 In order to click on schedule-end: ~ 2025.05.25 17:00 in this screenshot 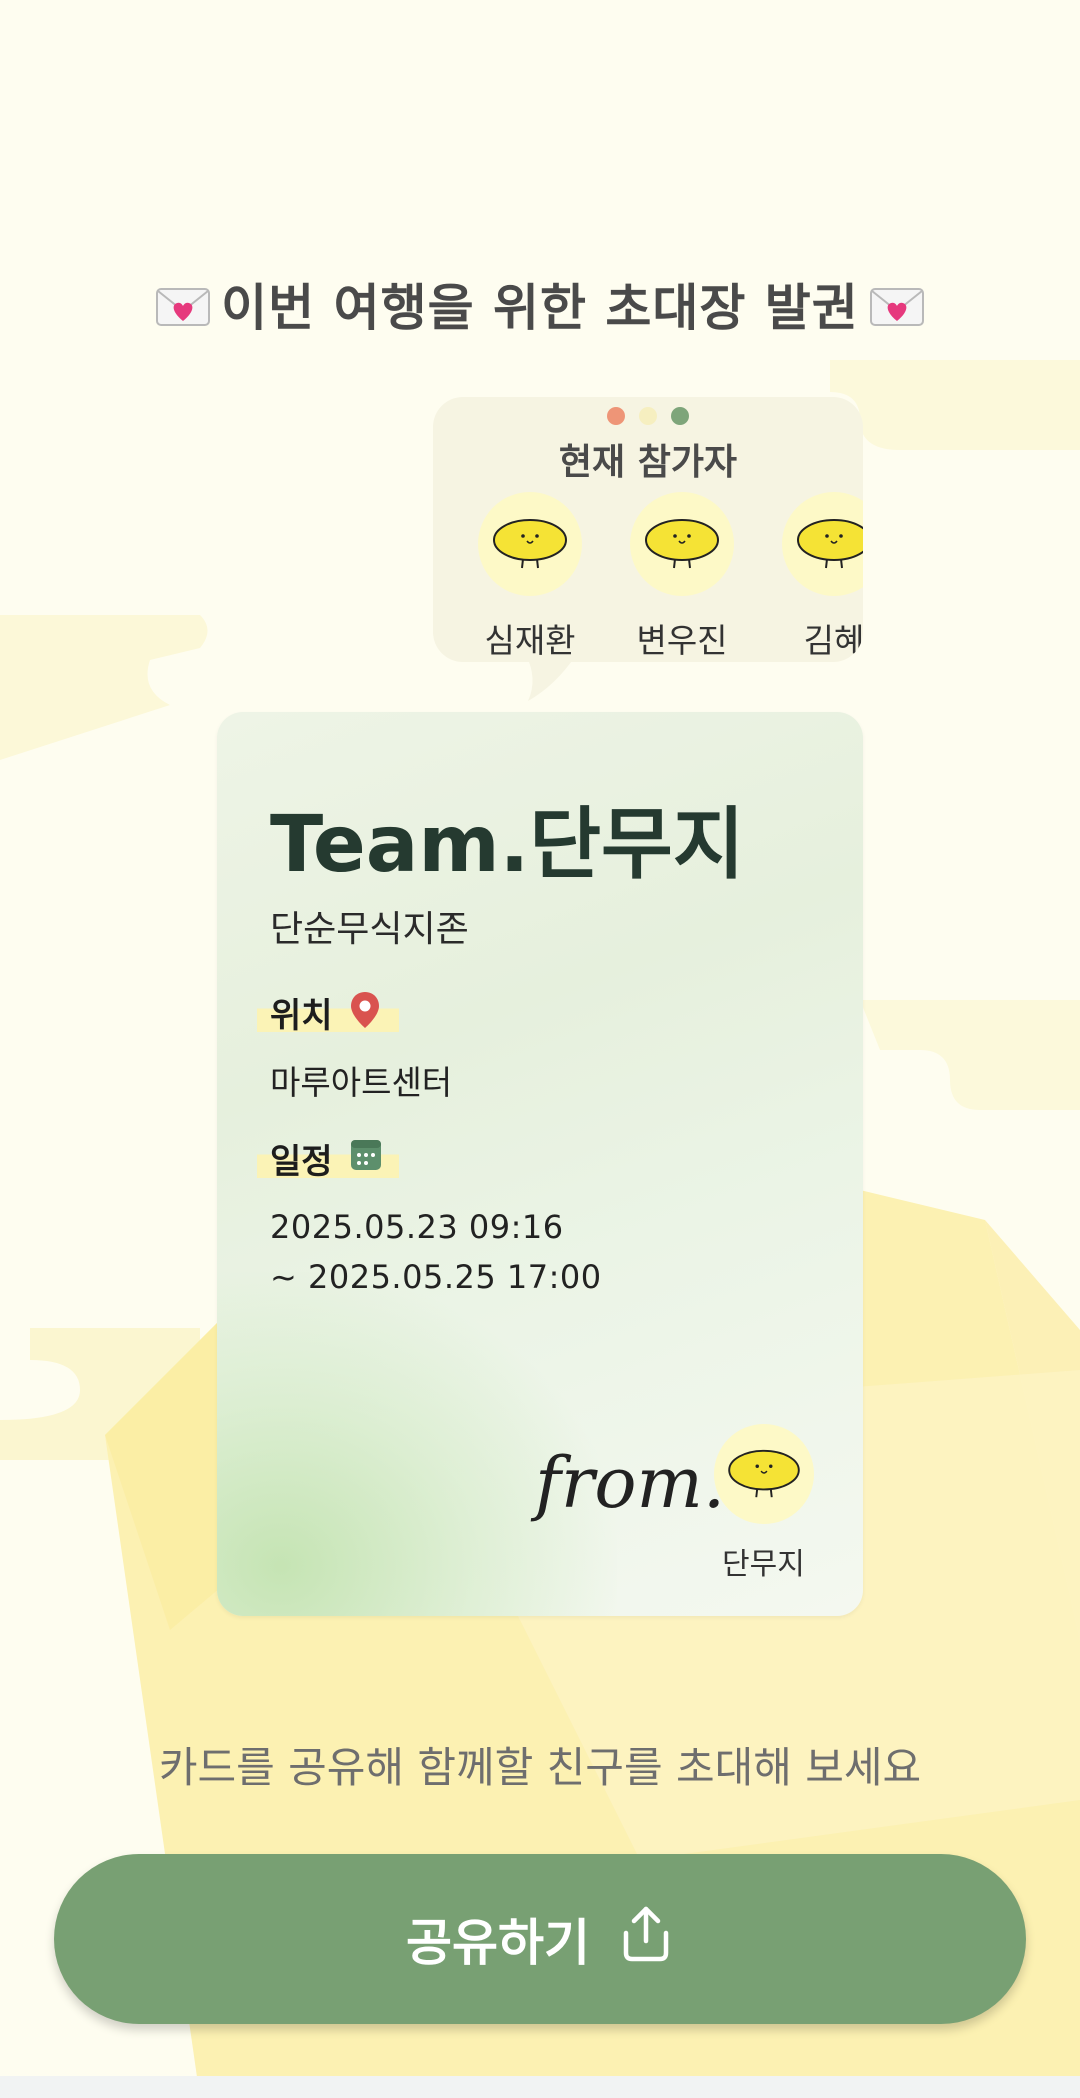, I will do `click(436, 1277)`.